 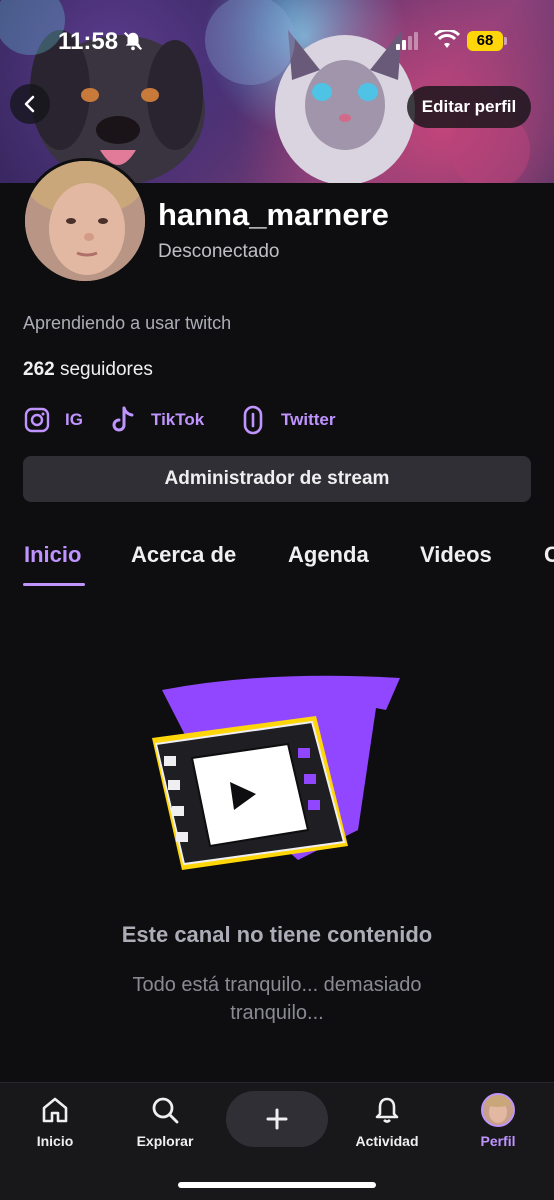 I want to click on followers-label: seguidores, so click(x=103, y=369).